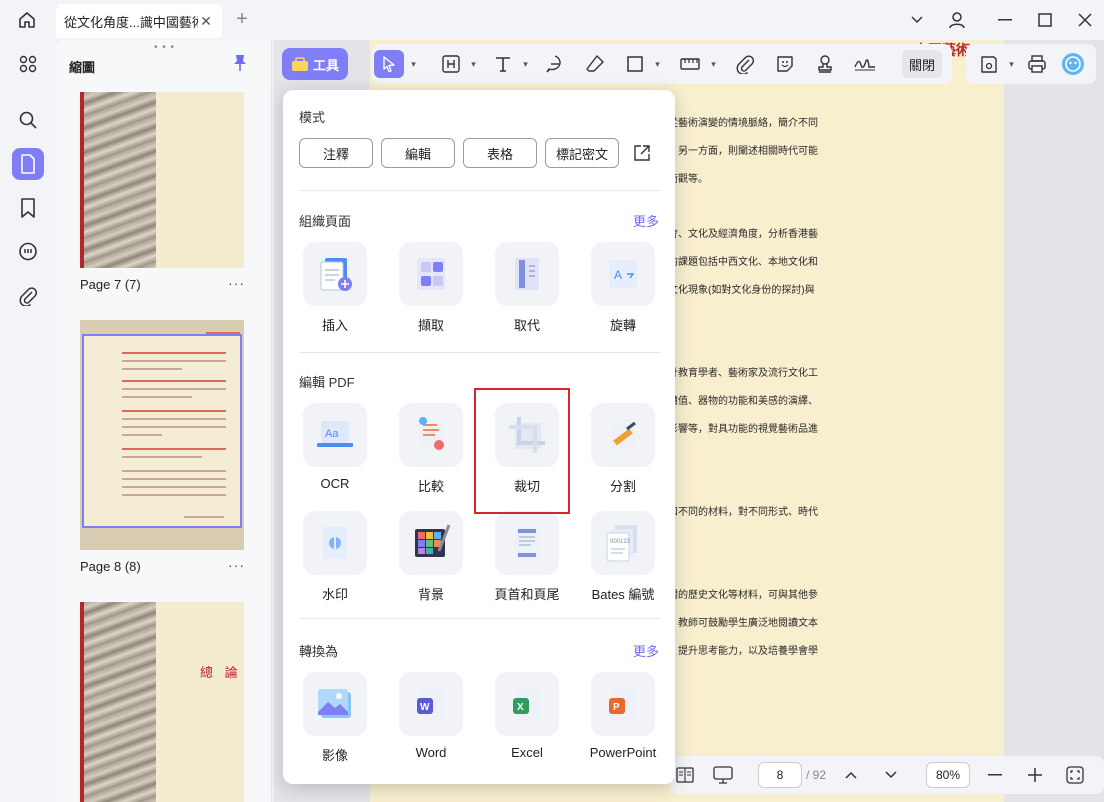 This screenshot has height=802, width=1104. Describe the element at coordinates (500, 153) in the screenshot. I see `mode-form-button: 表格` at that location.